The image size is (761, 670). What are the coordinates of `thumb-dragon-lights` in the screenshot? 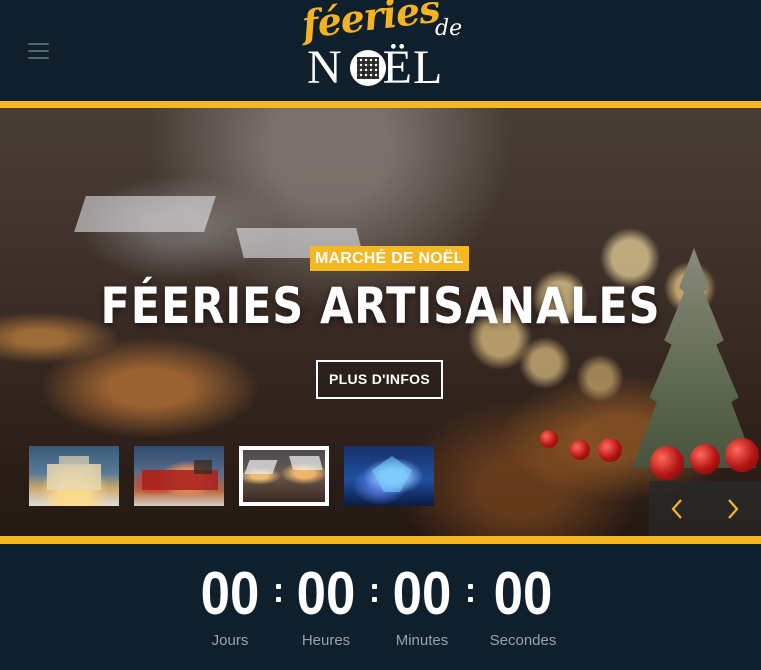 It's located at (389, 476).